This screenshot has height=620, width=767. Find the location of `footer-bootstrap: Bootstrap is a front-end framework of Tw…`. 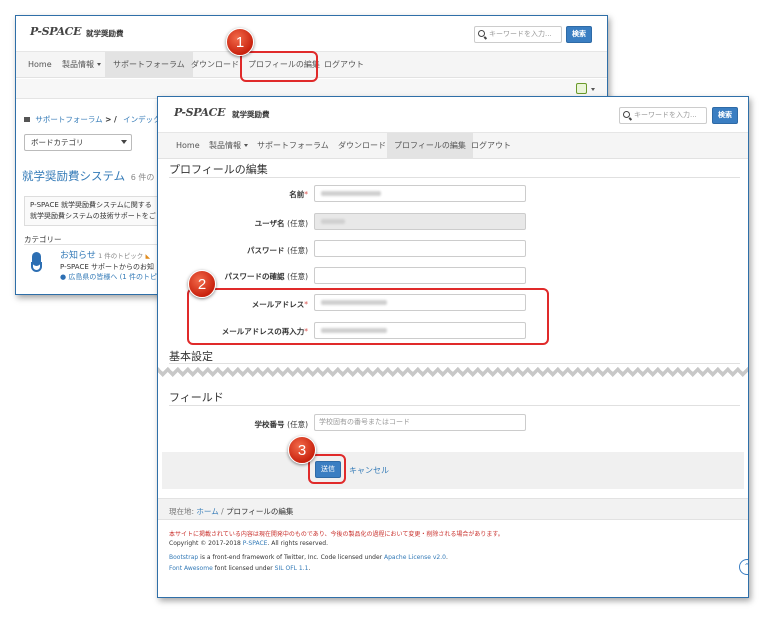

footer-bootstrap: Bootstrap is a front-end framework of Tw… is located at coordinates (308, 557).